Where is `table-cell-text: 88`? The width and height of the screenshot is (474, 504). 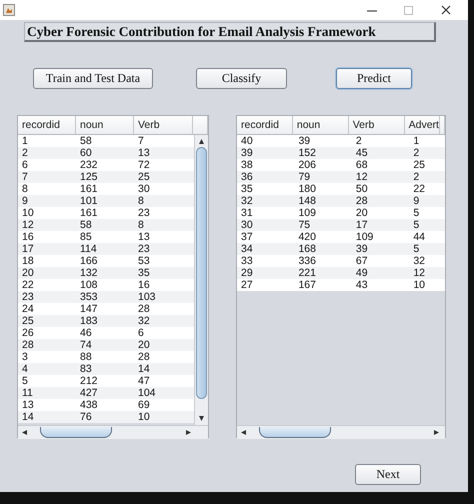 table-cell-text: 88 is located at coordinates (86, 357).